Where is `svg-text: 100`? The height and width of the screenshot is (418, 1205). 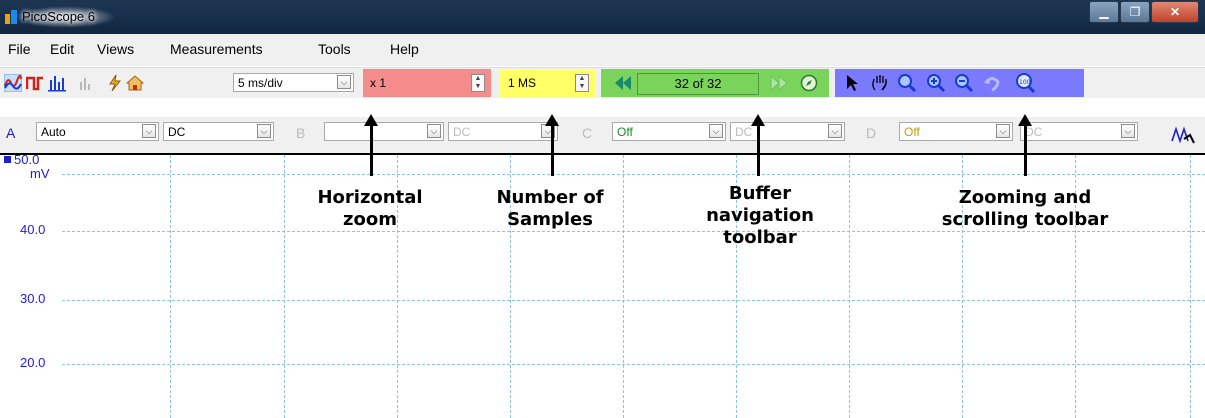
svg-text: 100 is located at coordinates (1025, 82).